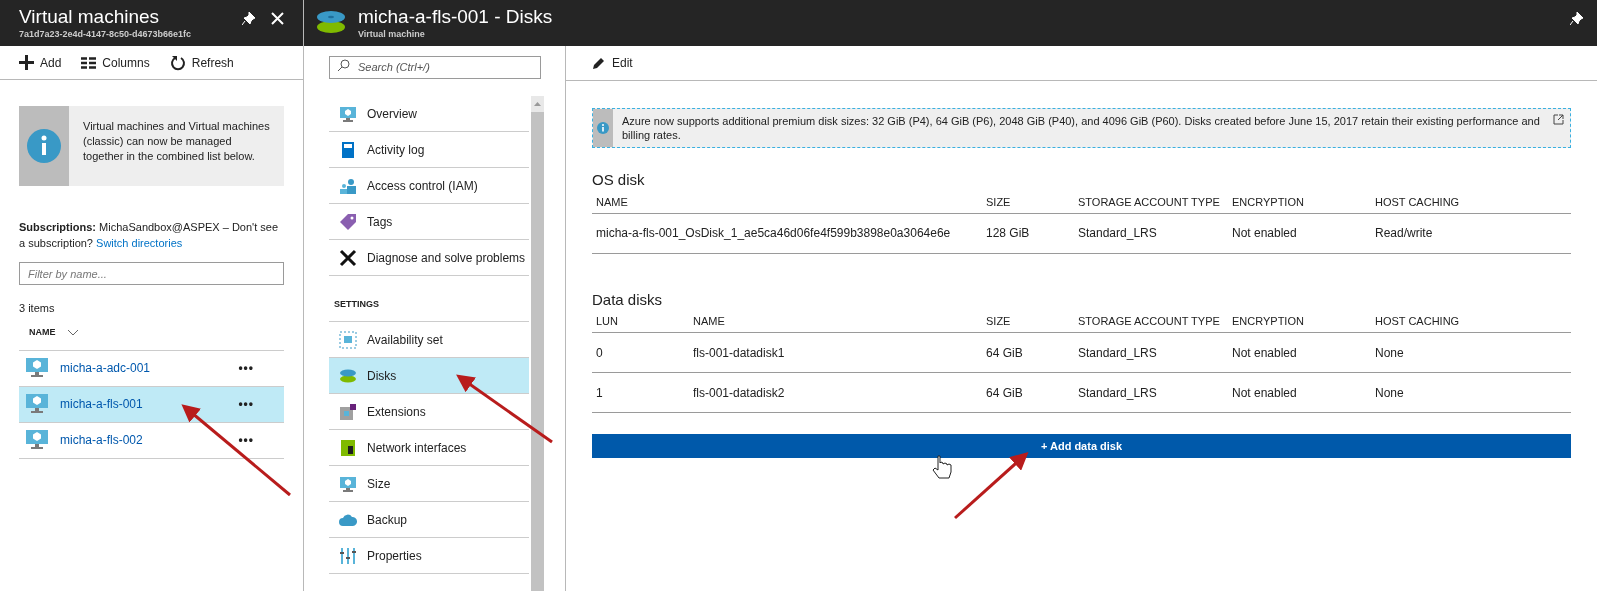  I want to click on menu-item: Properties, so click(429, 556).